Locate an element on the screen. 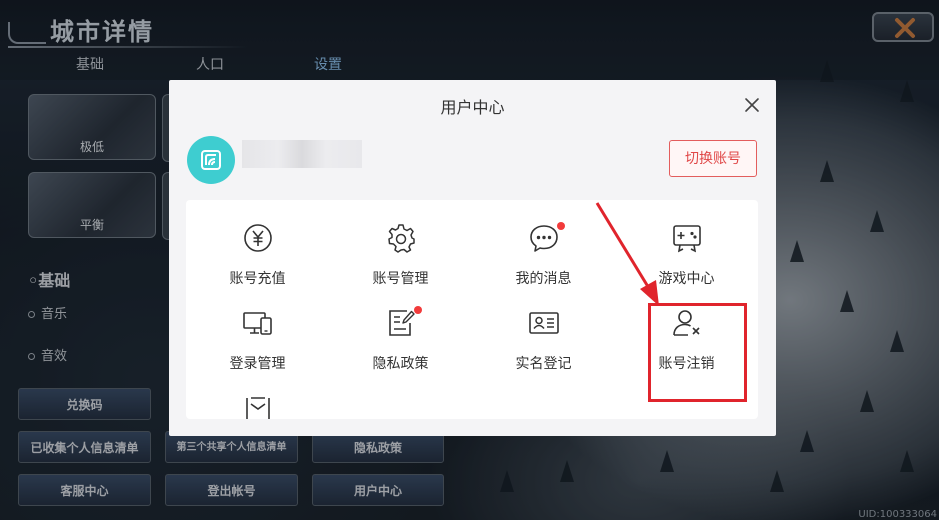  menu-item-label: 实名登记 is located at coordinates (543, 364).